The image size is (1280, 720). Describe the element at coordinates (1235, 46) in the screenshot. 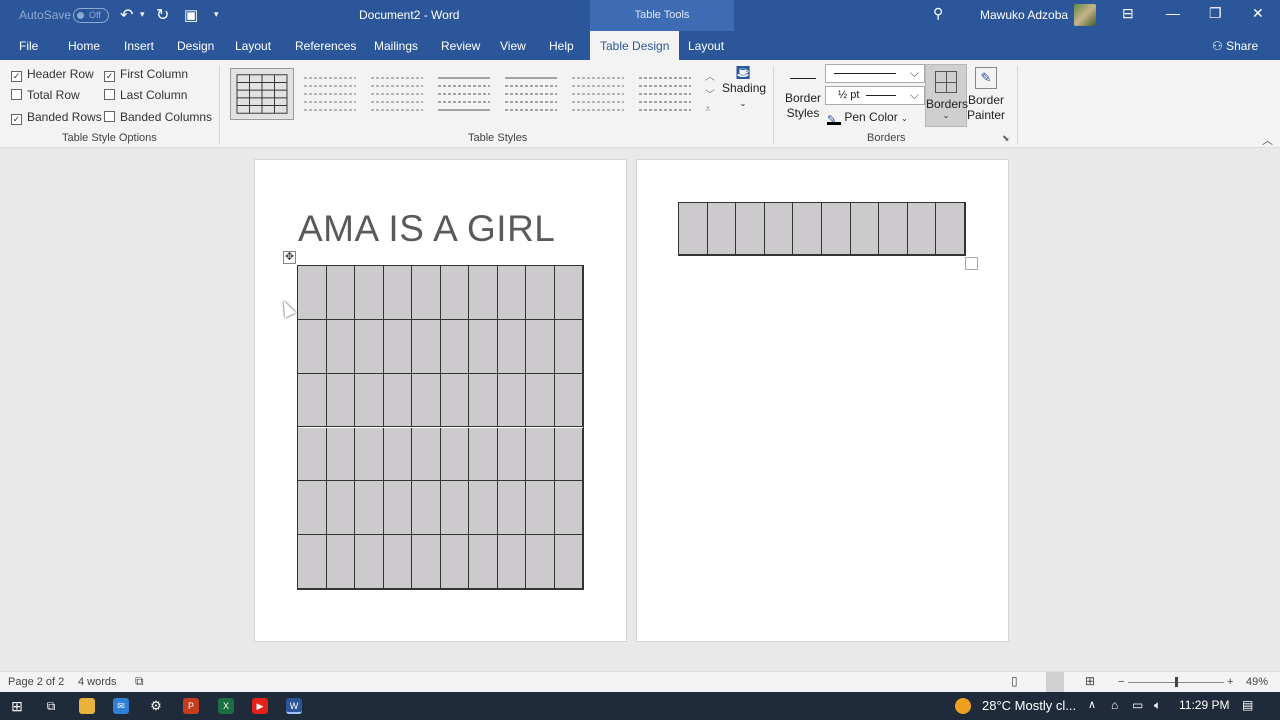

I see `share-button: ⚇ Share` at that location.